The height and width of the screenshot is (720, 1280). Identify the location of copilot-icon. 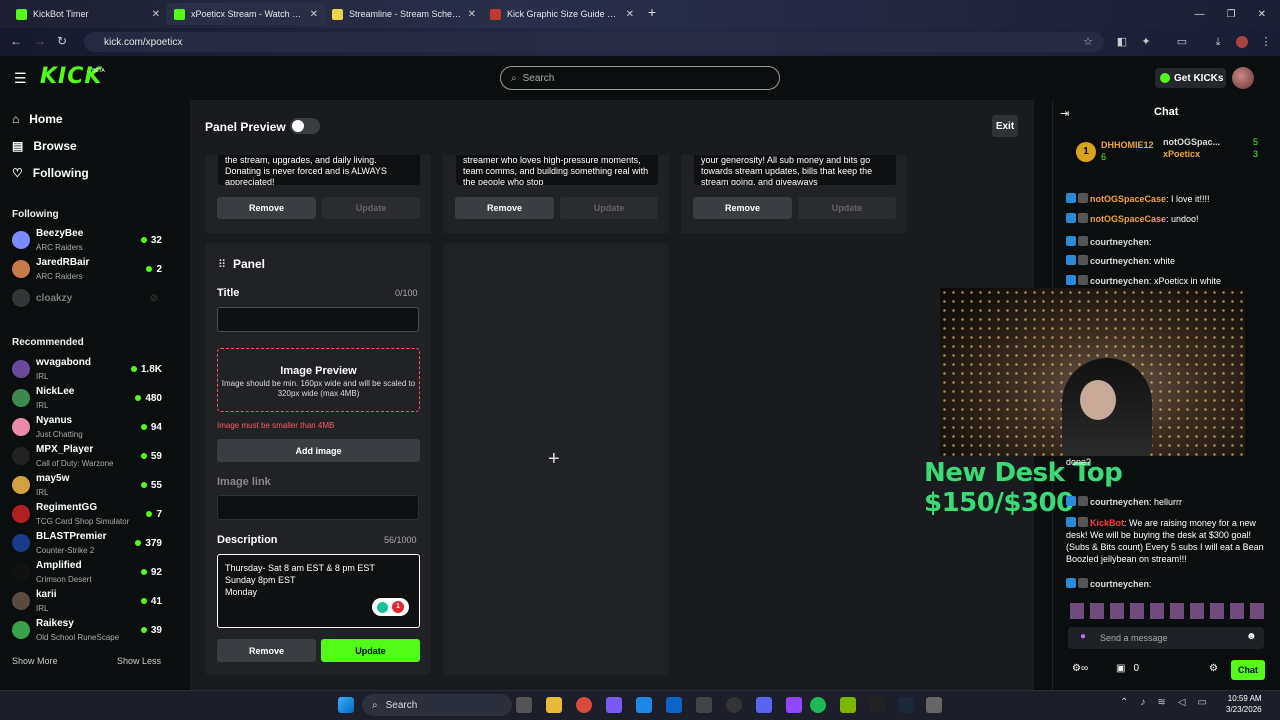
(614, 705).